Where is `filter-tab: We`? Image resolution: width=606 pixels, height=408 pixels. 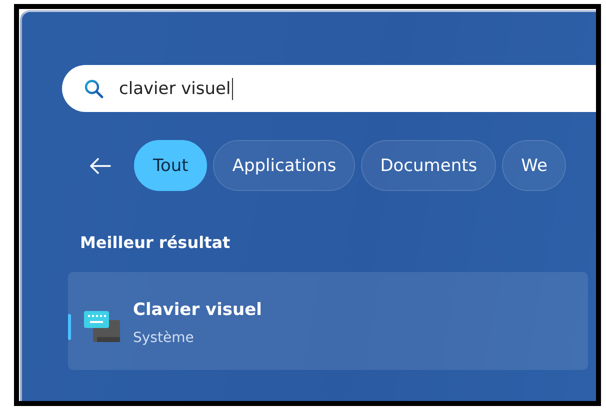 filter-tab: We is located at coordinates (534, 165).